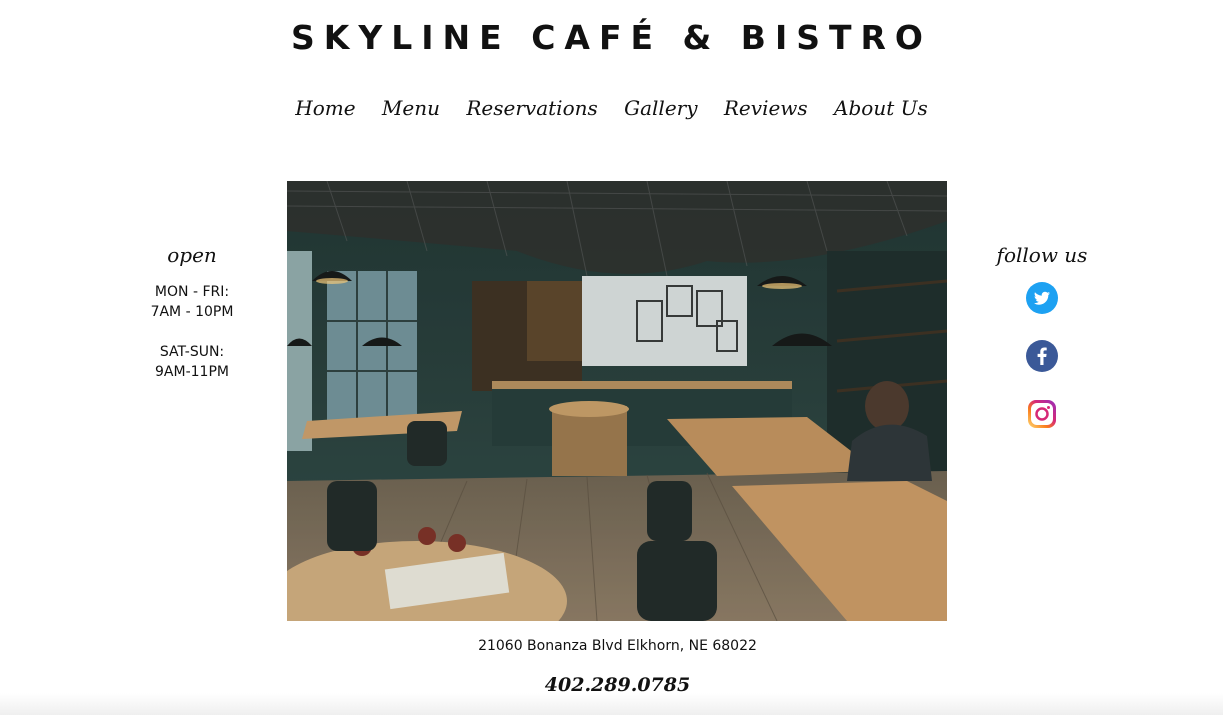  Describe the element at coordinates (192, 372) in the screenshot. I see `weekend-time: 9AM-11PM` at that location.